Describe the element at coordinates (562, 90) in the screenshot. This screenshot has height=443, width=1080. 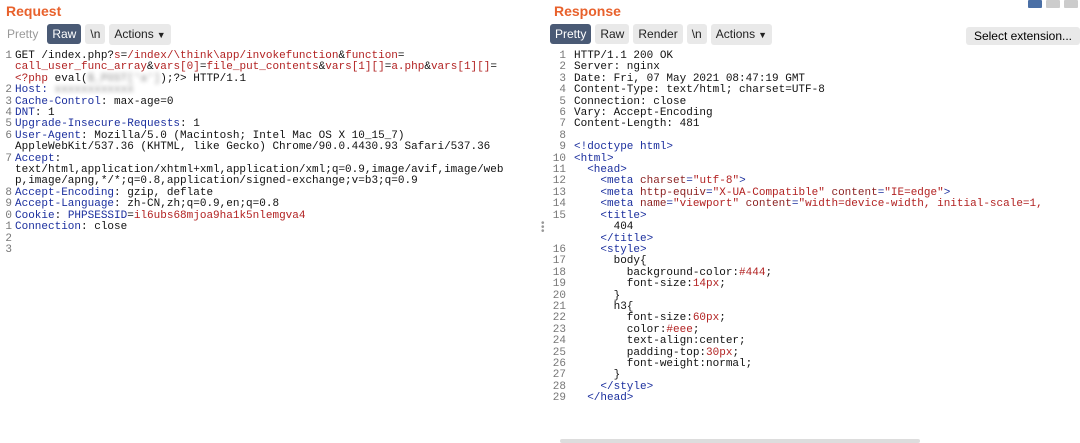
I see `line-number: 4` at that location.